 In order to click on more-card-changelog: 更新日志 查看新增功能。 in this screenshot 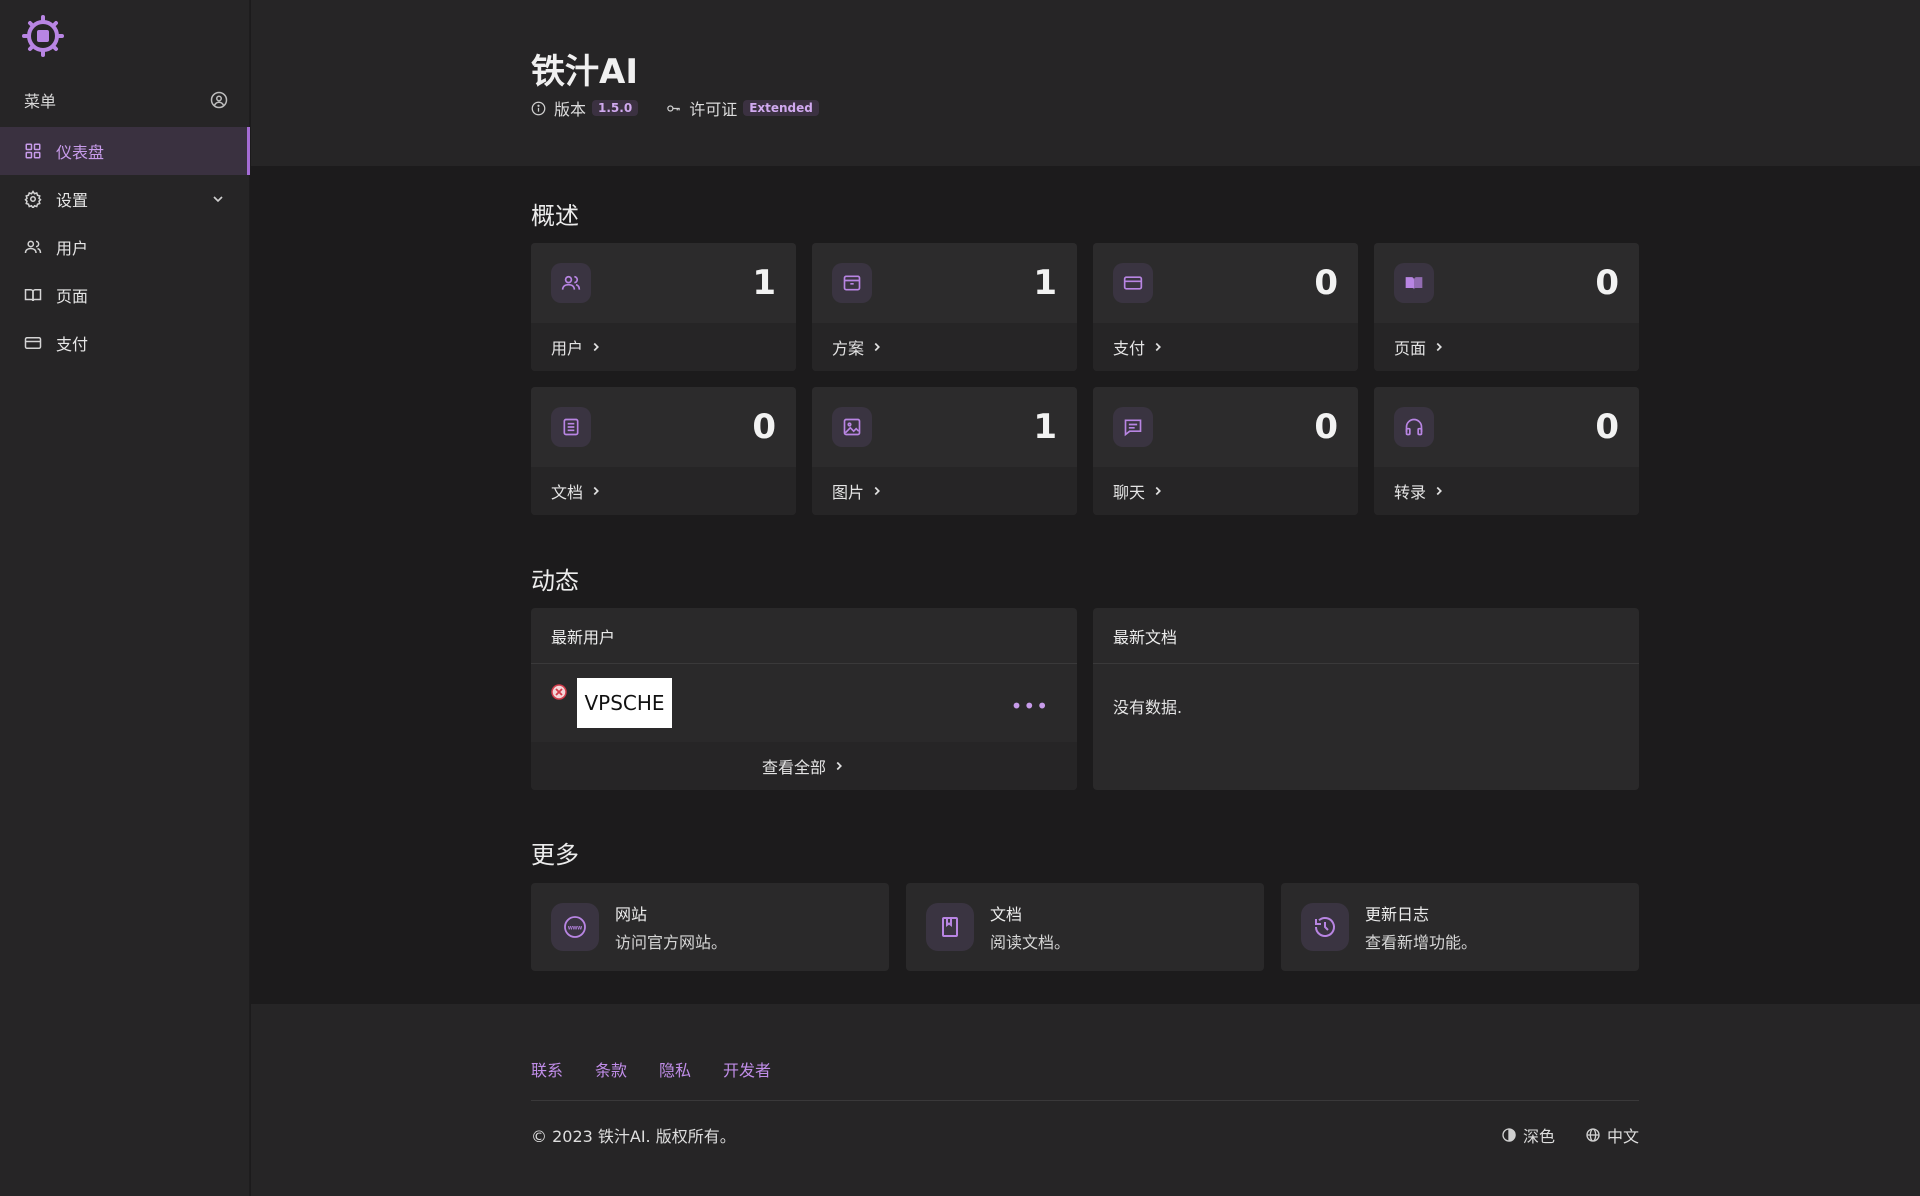, I will do `click(1460, 927)`.